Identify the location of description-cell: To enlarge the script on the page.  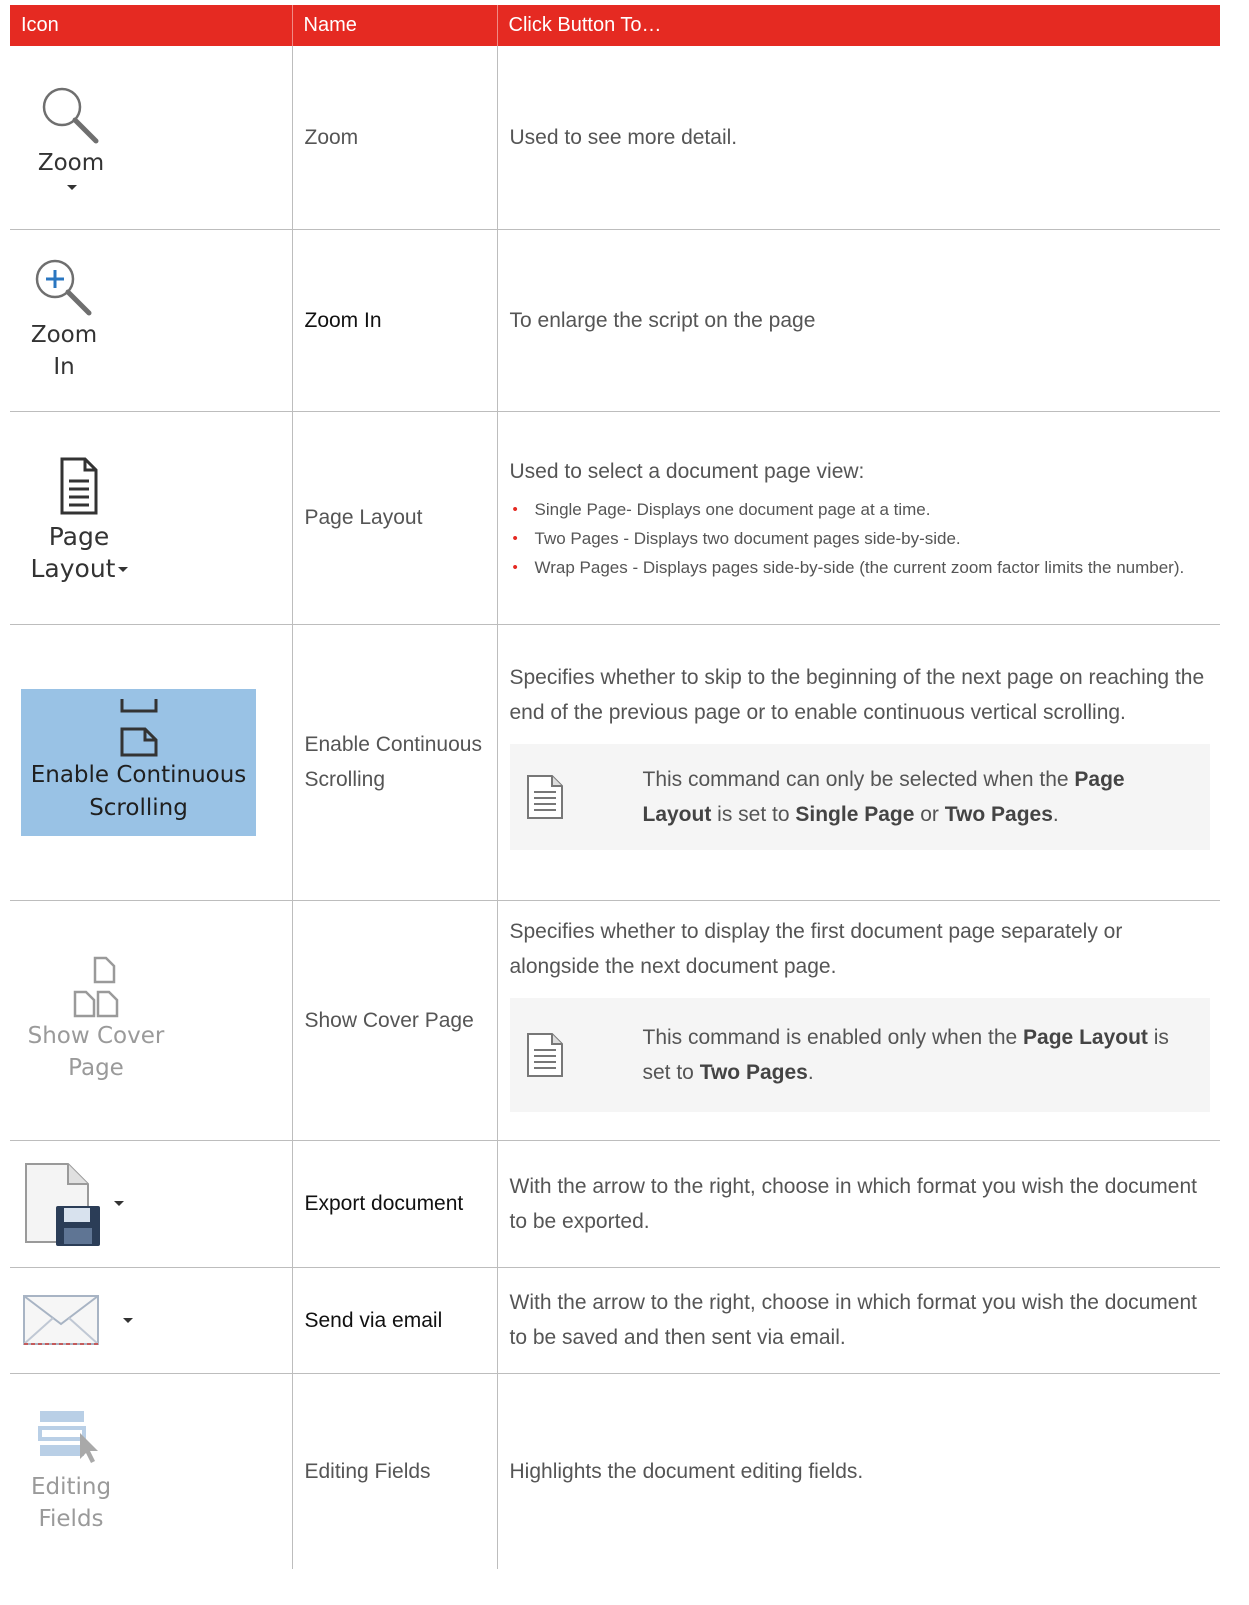
(858, 320).